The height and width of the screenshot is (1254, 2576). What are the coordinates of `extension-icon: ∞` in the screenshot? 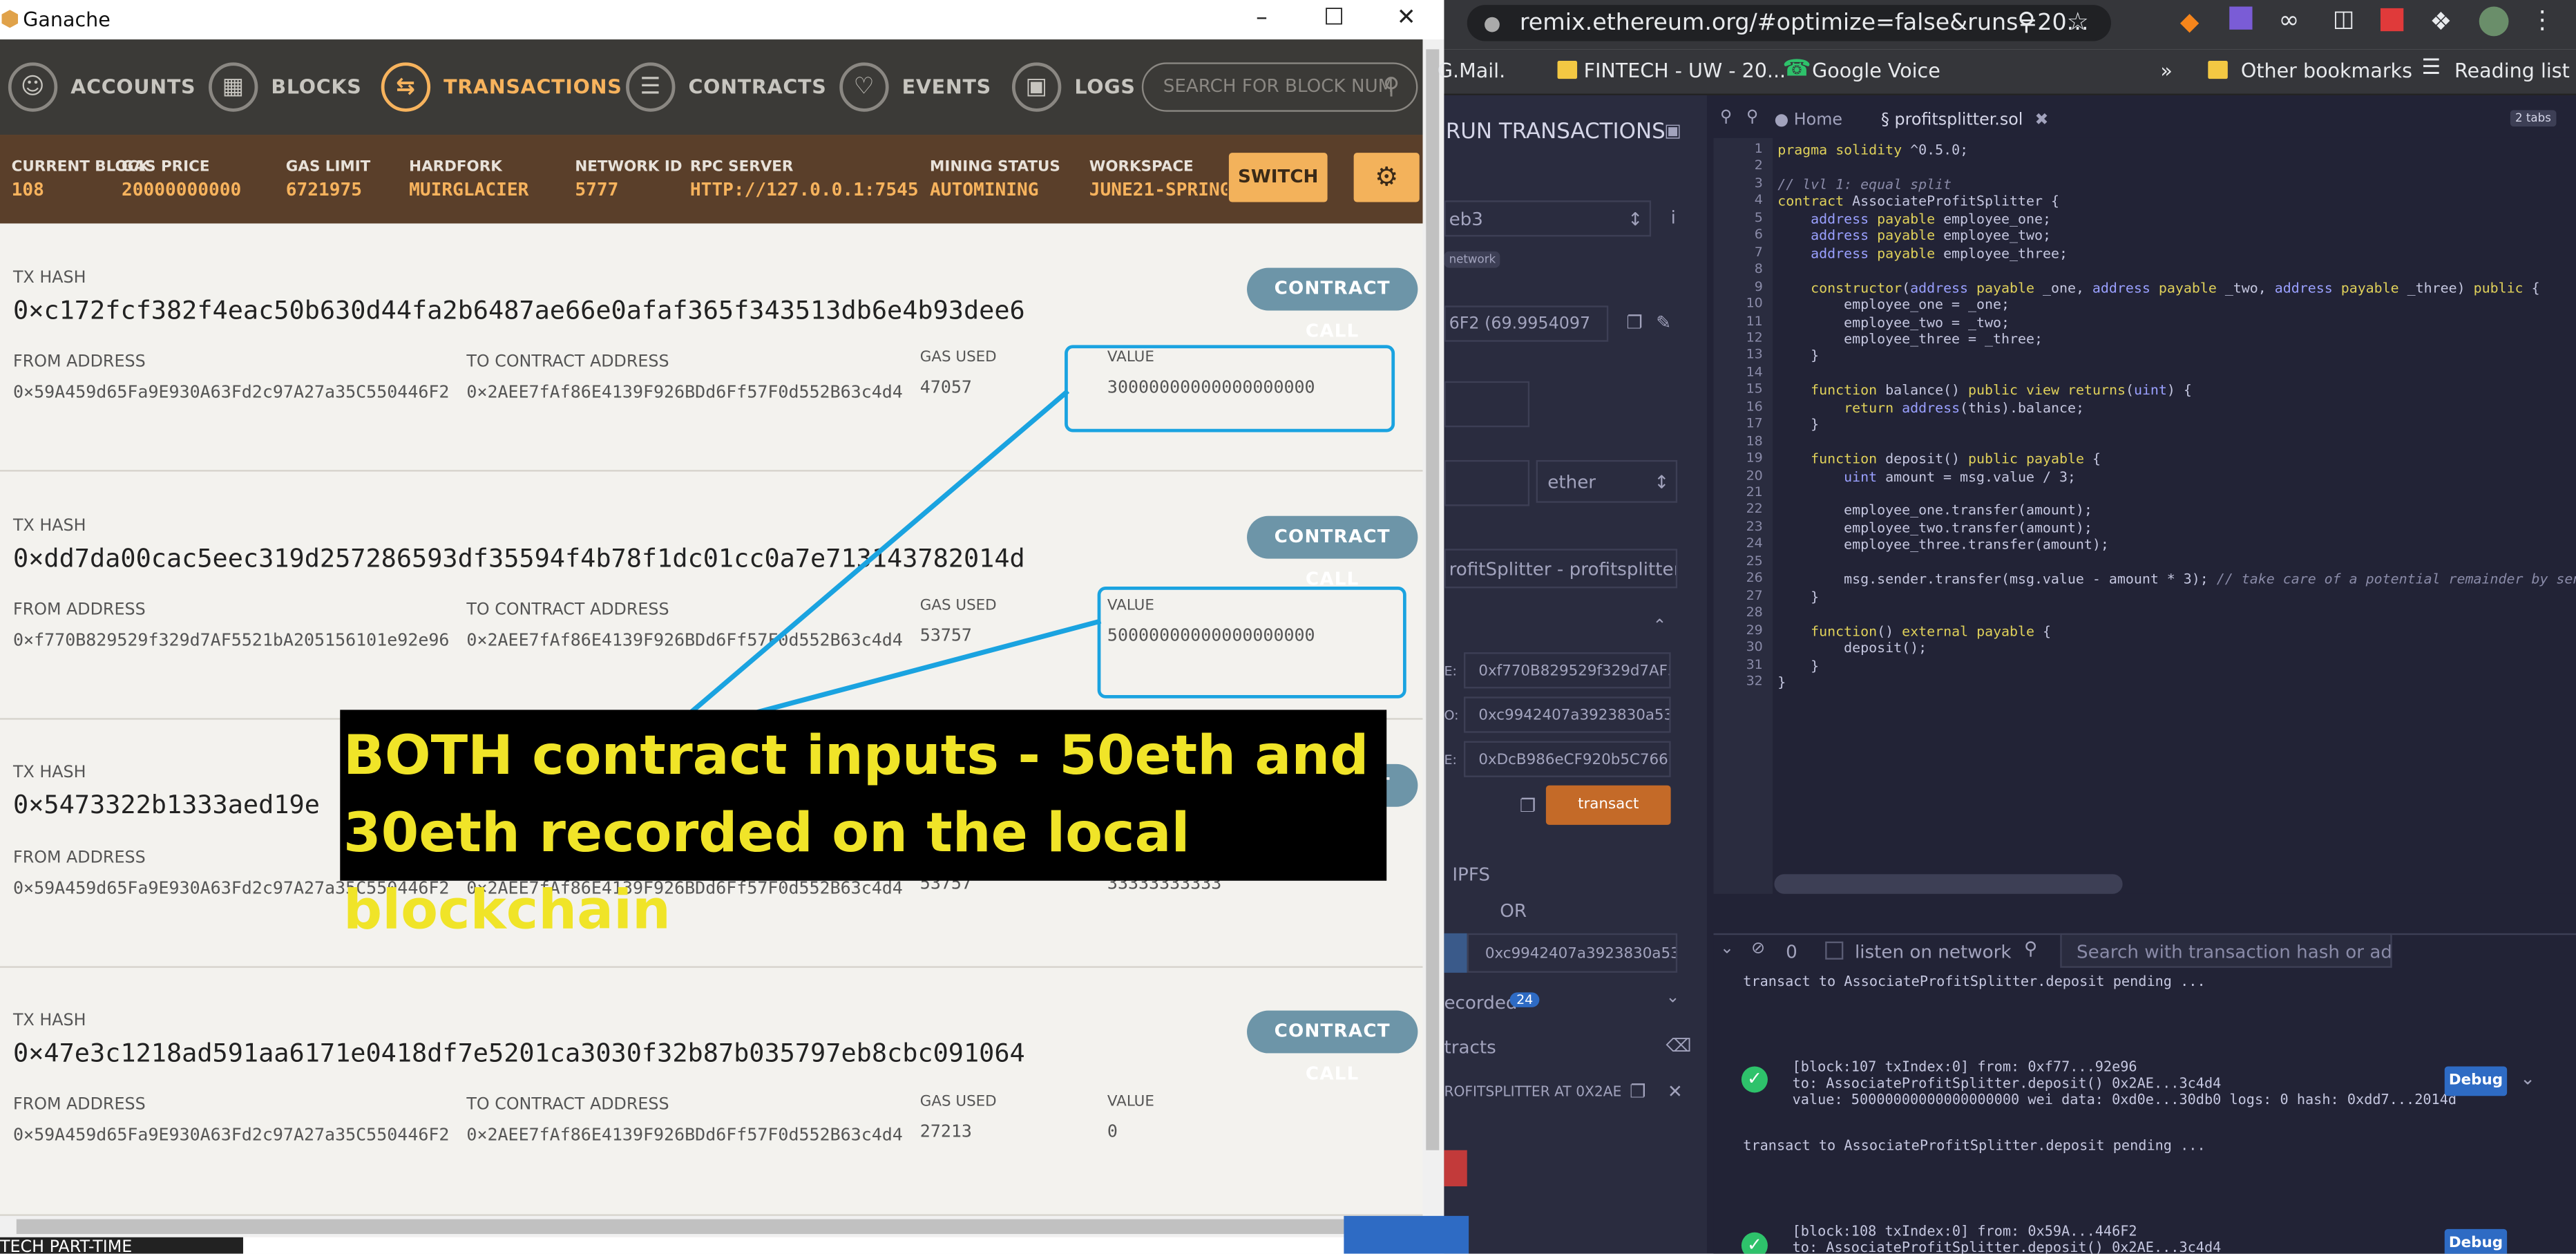 It's located at (2289, 20).